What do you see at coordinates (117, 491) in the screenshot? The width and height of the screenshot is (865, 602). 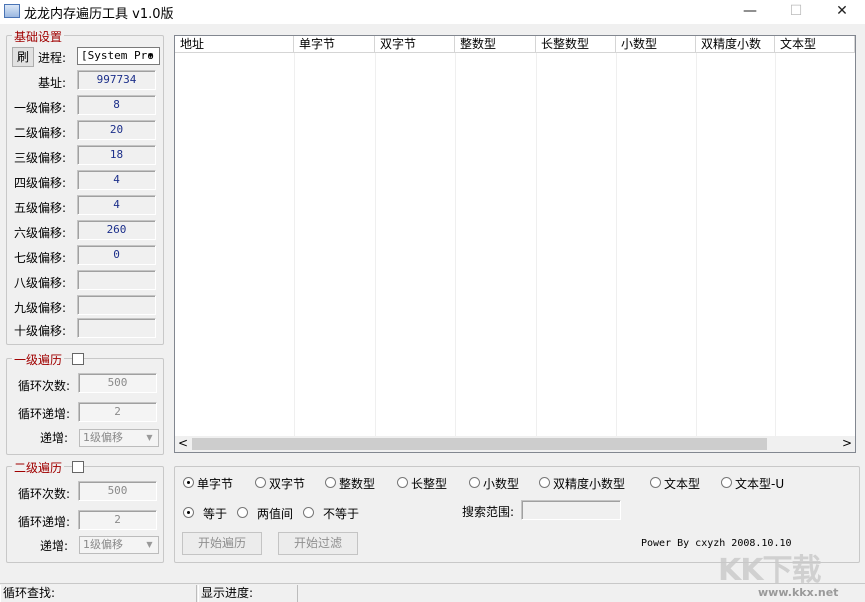 I see `level2-loop-count-field: 500` at bounding box center [117, 491].